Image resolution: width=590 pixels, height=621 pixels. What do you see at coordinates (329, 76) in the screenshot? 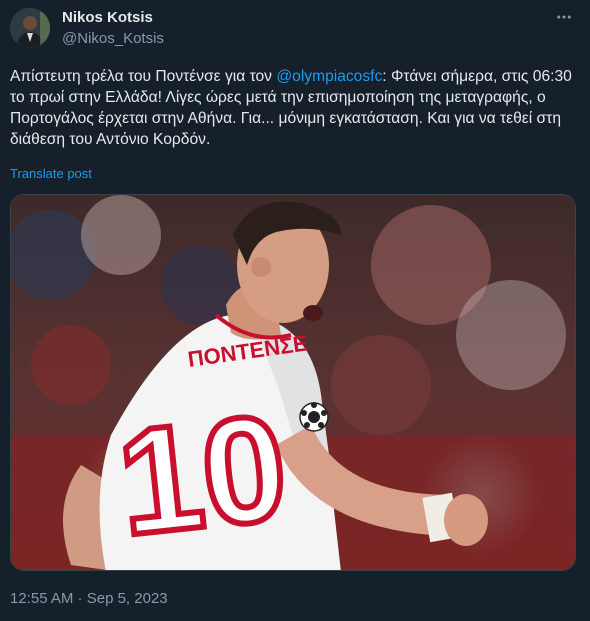
I see `mention-link: @olympiacosfc` at bounding box center [329, 76].